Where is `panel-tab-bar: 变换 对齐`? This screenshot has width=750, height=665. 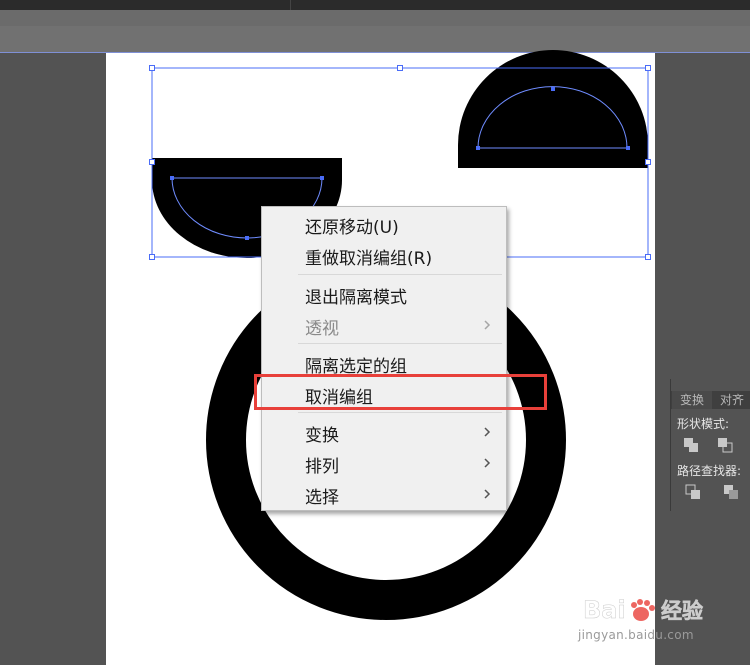 panel-tab-bar: 变换 对齐 is located at coordinates (710, 400).